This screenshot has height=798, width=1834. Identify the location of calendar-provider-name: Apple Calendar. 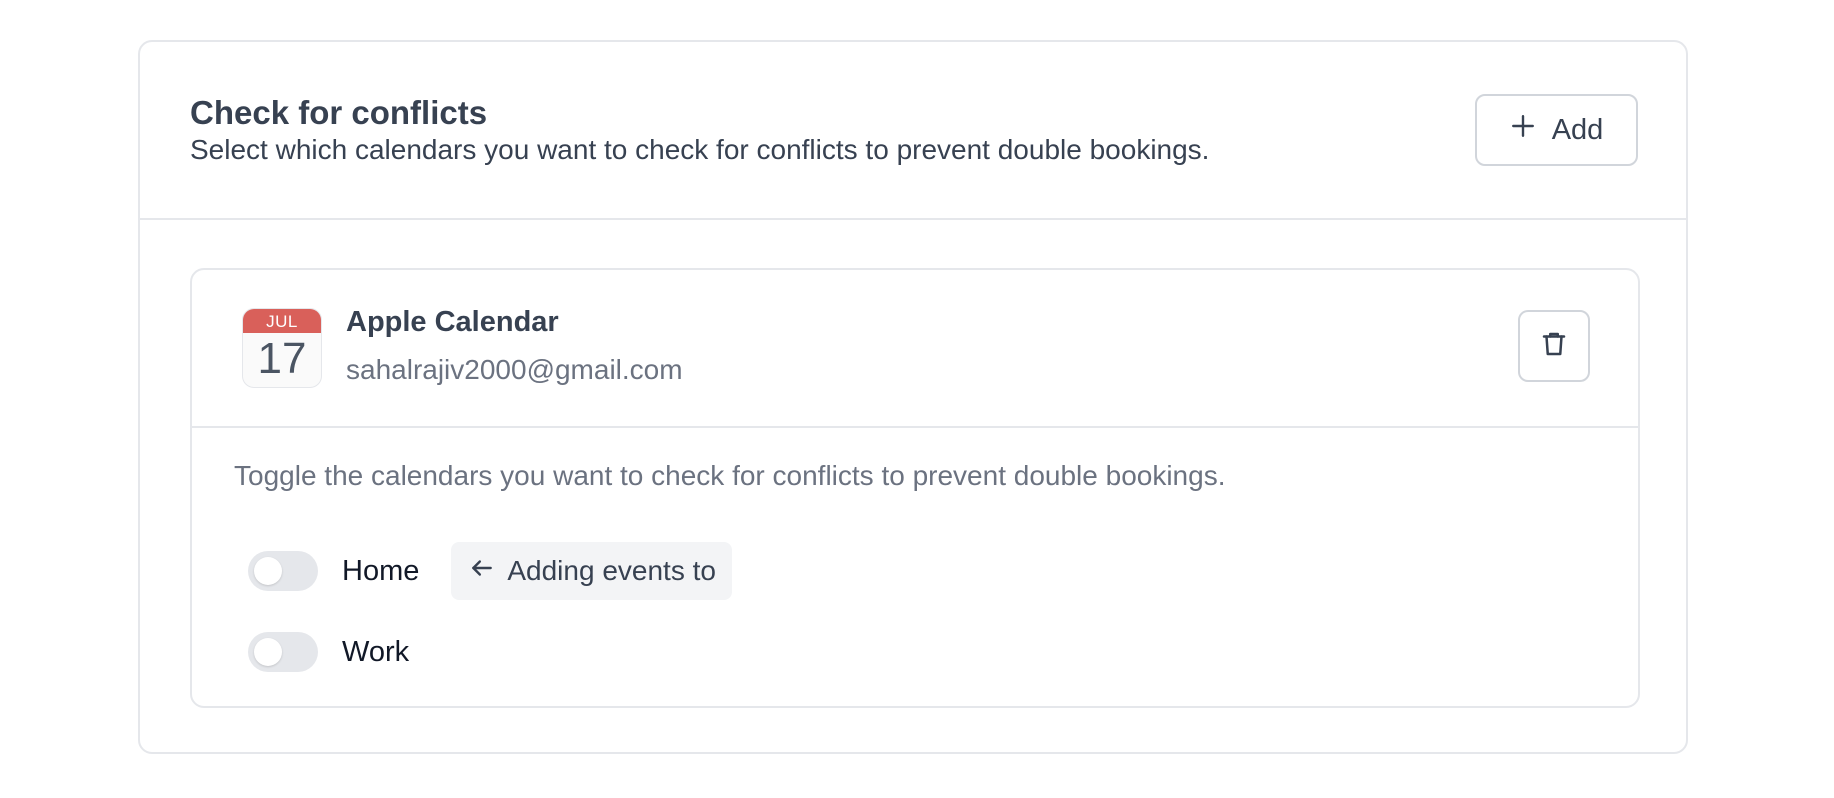
(452, 322).